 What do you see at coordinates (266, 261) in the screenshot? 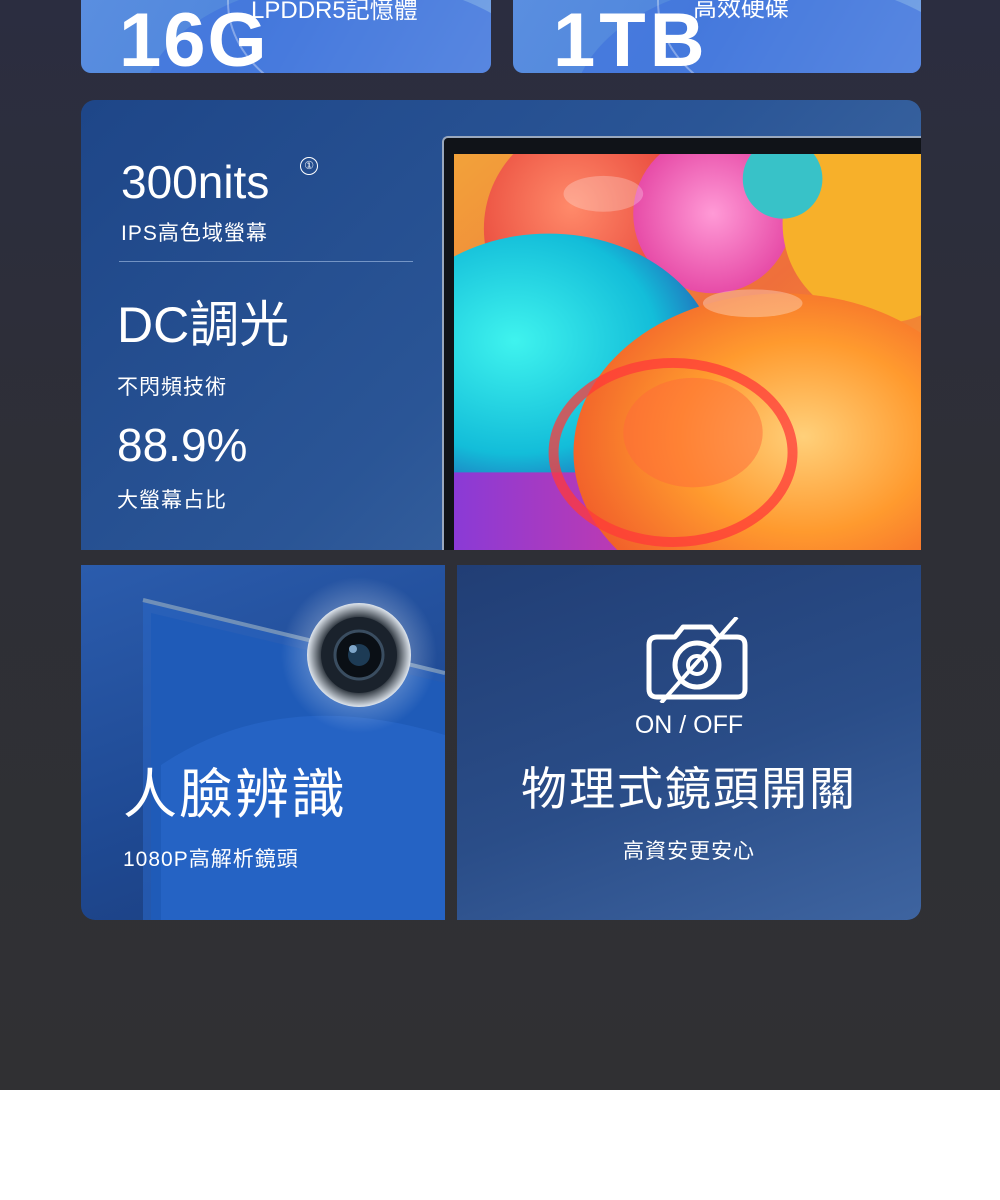
I see `feature-divider` at bounding box center [266, 261].